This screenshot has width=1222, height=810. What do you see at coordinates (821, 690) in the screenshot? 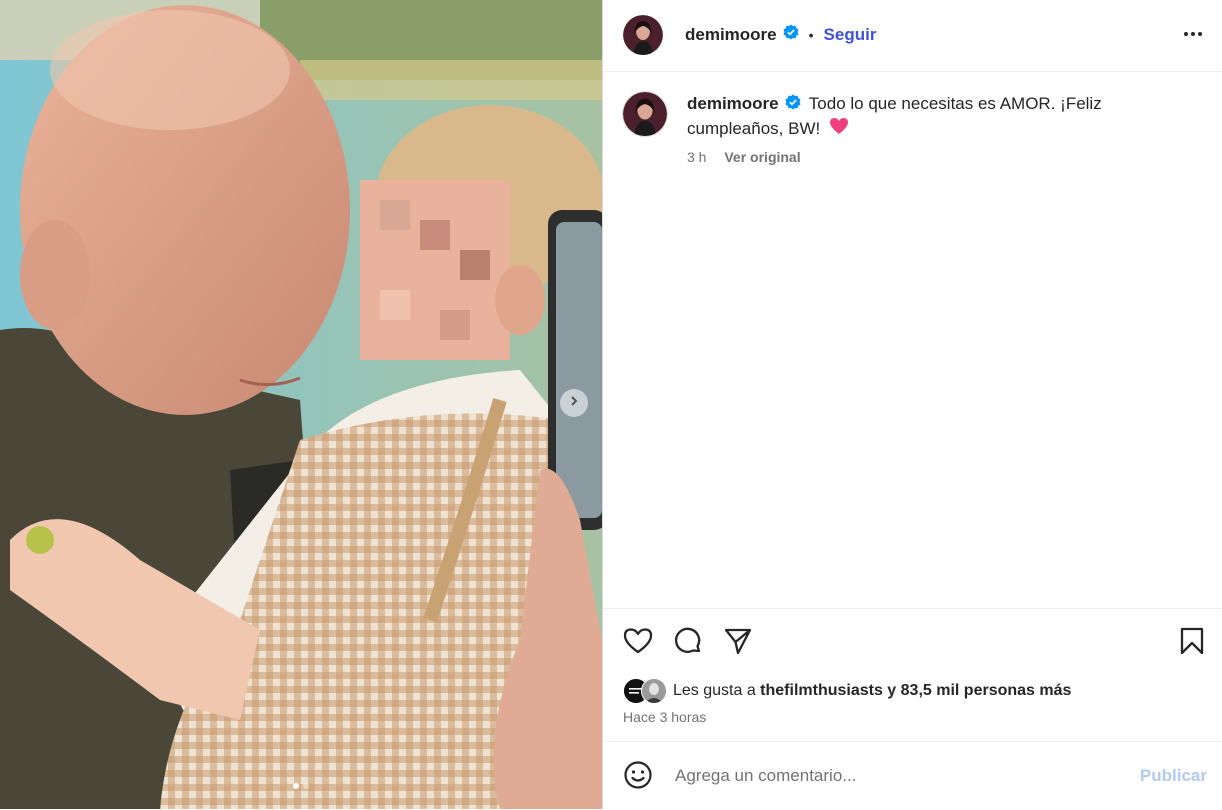
I see `liker-username: thefilmthusiasts` at bounding box center [821, 690].